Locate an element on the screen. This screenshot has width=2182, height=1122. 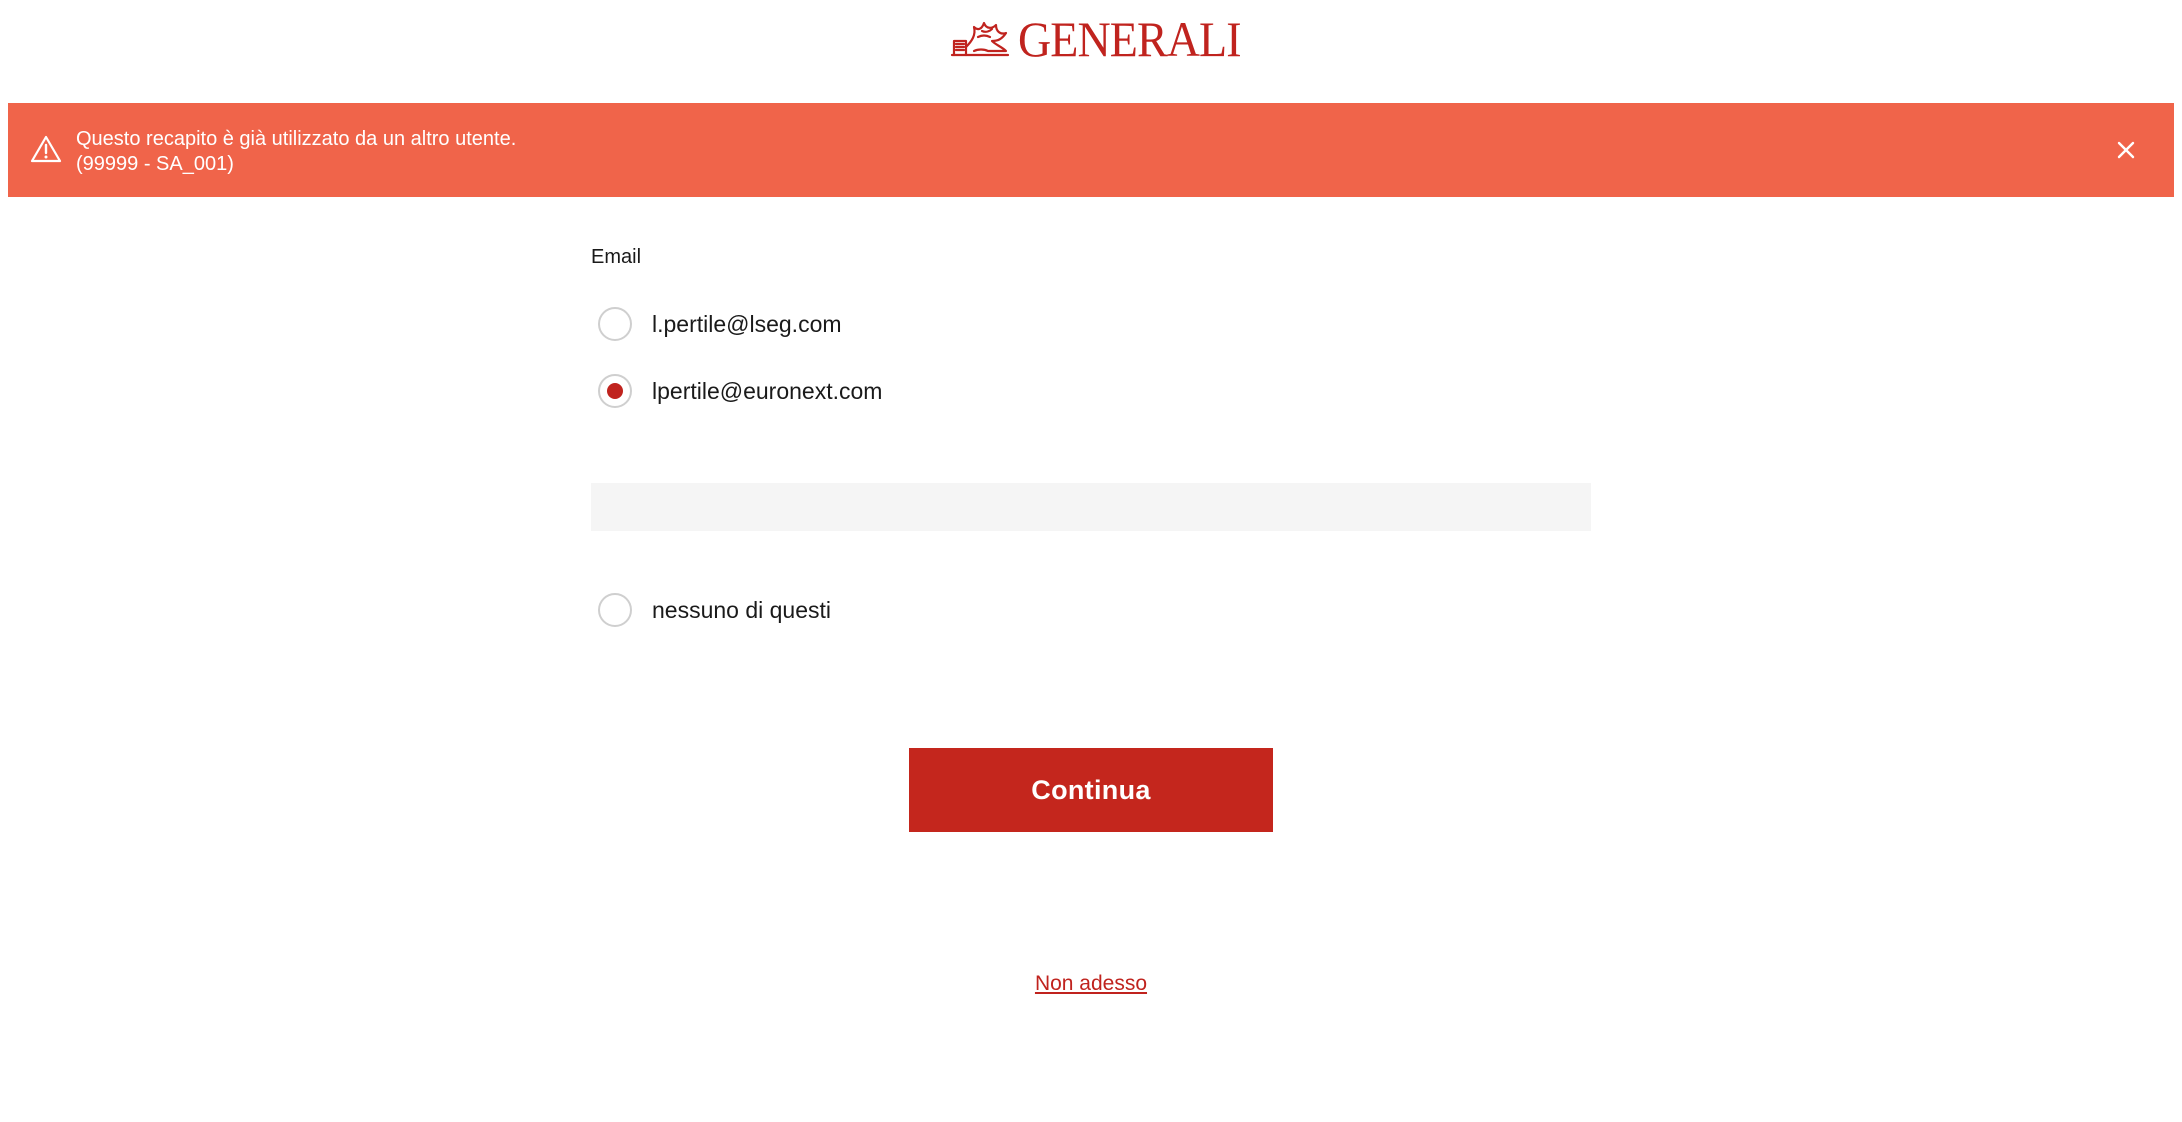
close-icon is located at coordinates (2126, 150).